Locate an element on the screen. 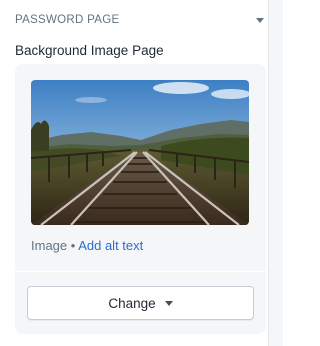 Image resolution: width=320 pixels, height=346 pixels. image-meta: Image • Add alt text is located at coordinates (87, 245).